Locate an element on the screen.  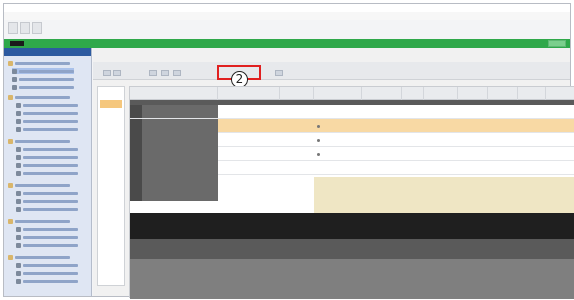
merged-group-cell is located at coordinates (174, 153).